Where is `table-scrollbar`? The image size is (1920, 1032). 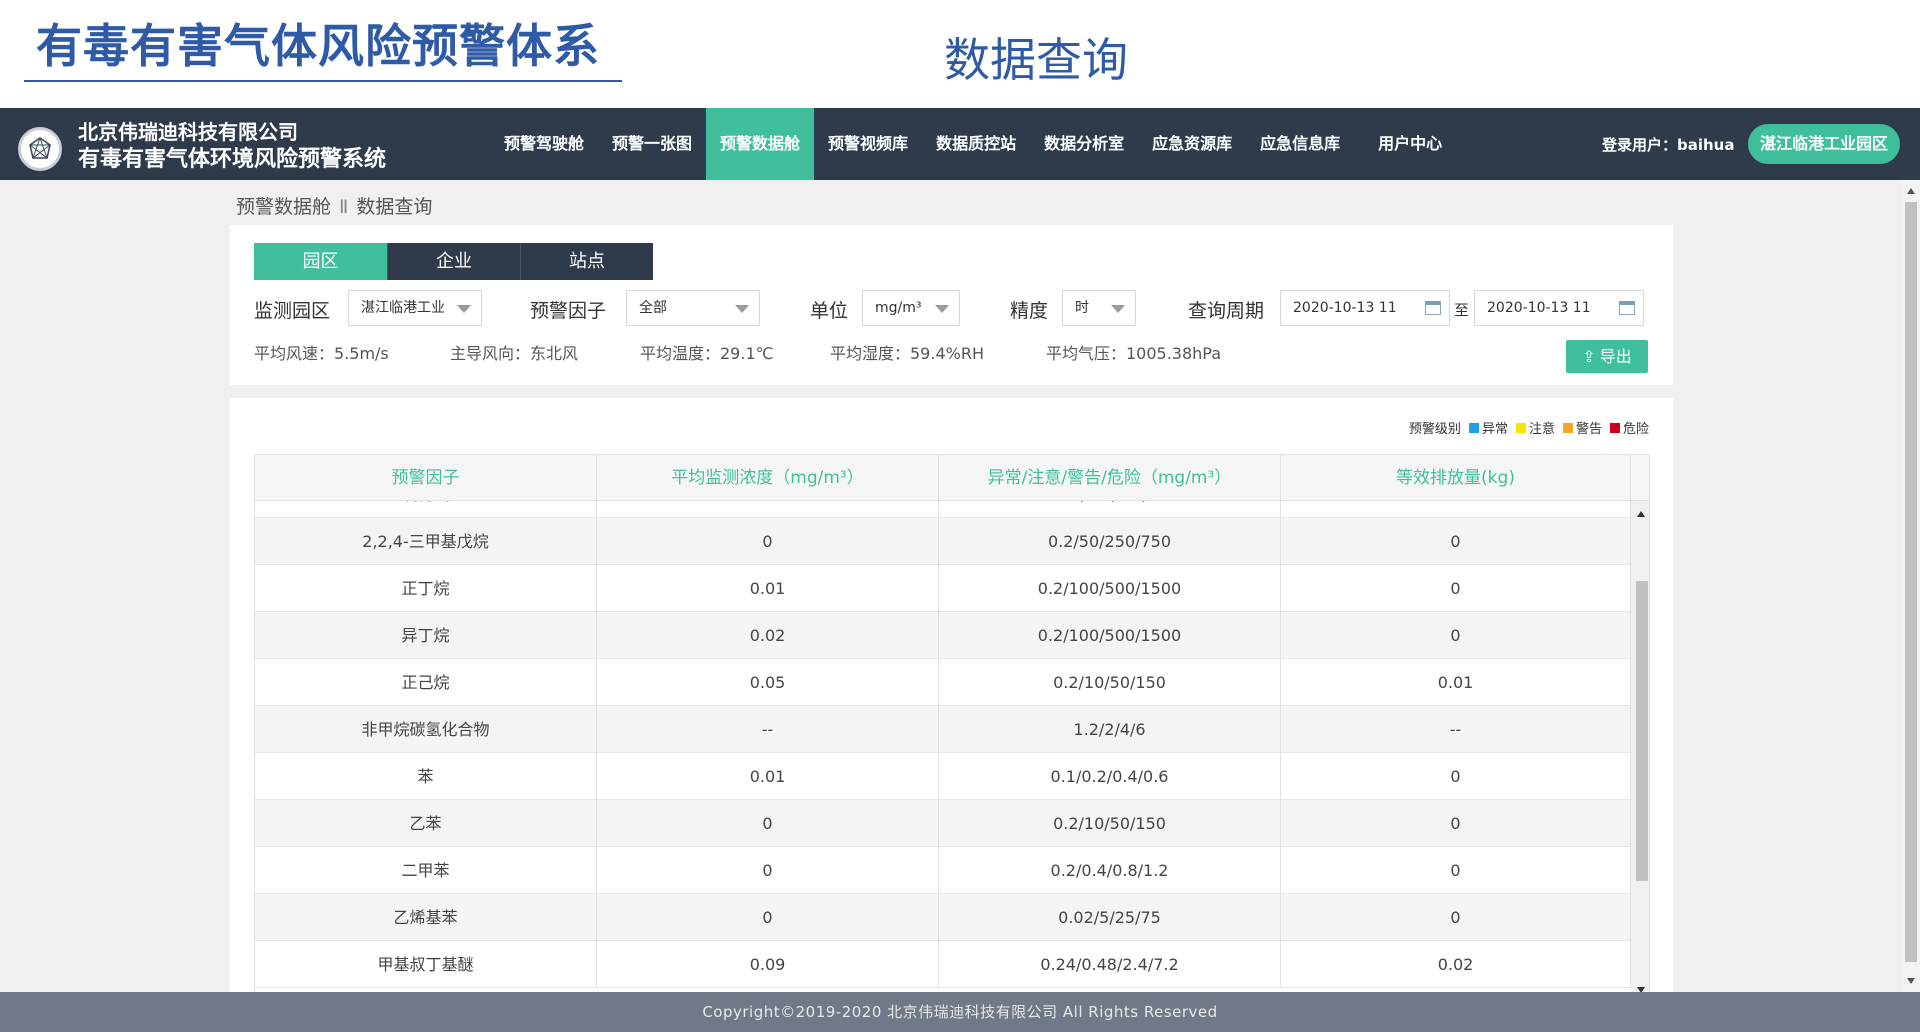
table-scrollbar is located at coordinates (1640, 749).